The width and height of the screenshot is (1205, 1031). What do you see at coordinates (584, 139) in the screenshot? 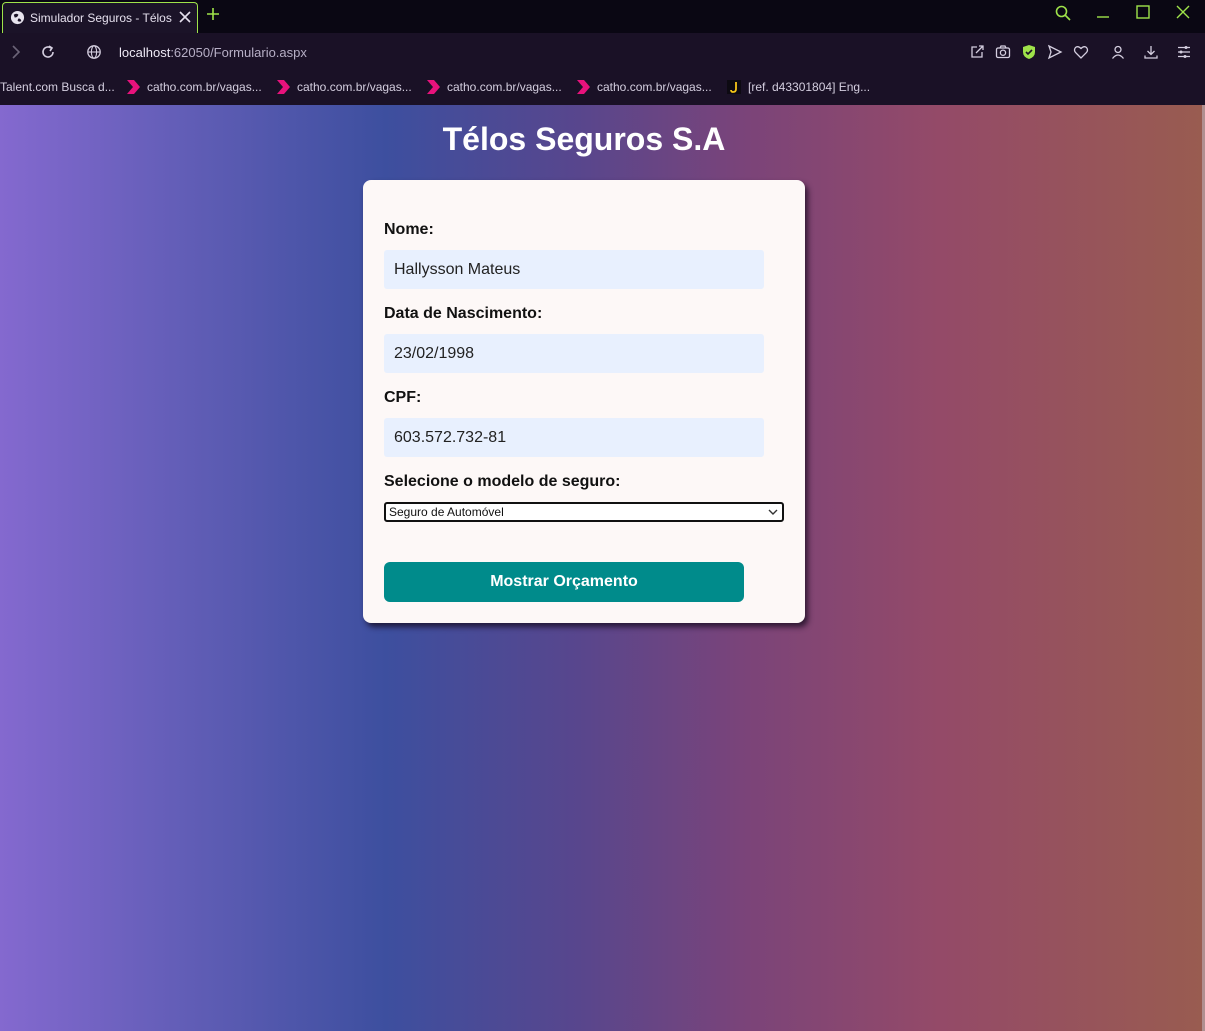
I see `page-title: Télos Seguros S.A` at bounding box center [584, 139].